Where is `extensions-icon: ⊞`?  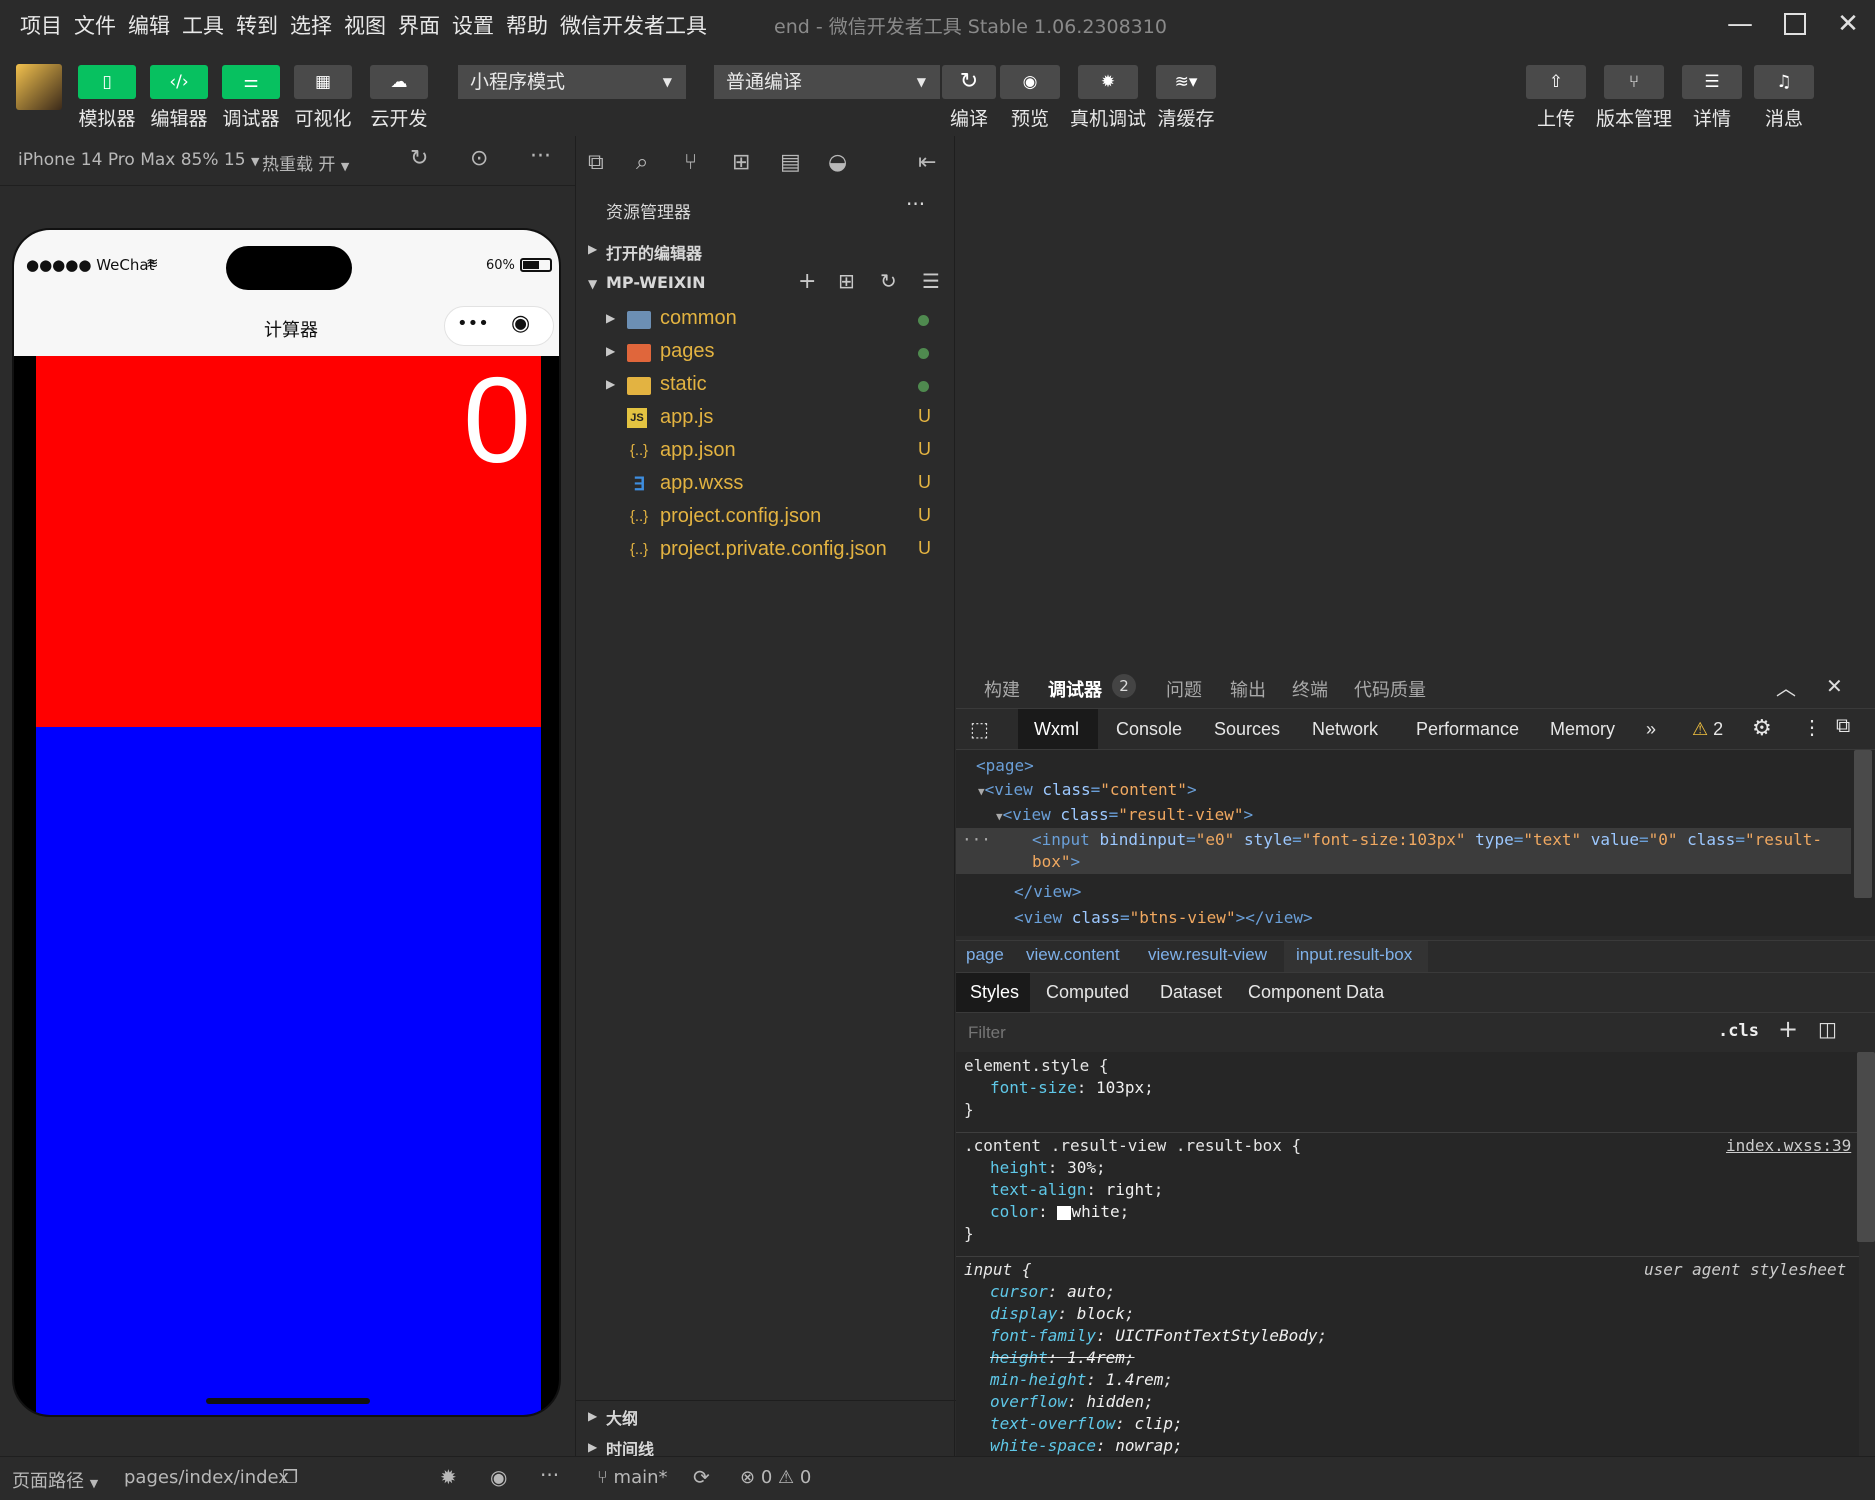 extensions-icon: ⊞ is located at coordinates (741, 162).